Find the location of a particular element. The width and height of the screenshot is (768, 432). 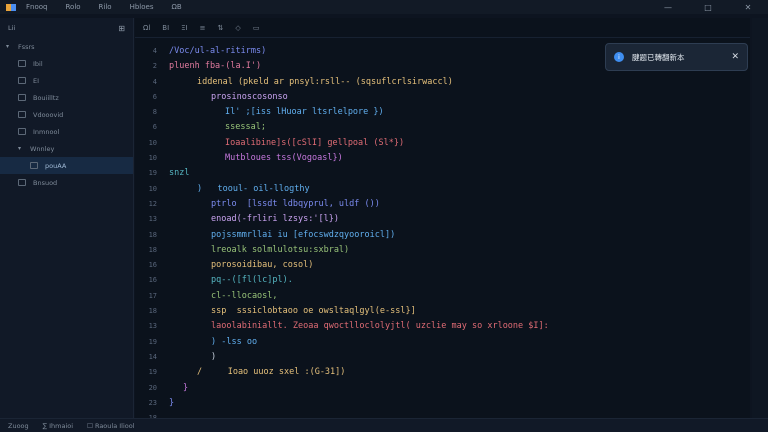

menu-bar: Fnooq Rolo Rilo Hbloes ΩB is located at coordinates (113, 7).